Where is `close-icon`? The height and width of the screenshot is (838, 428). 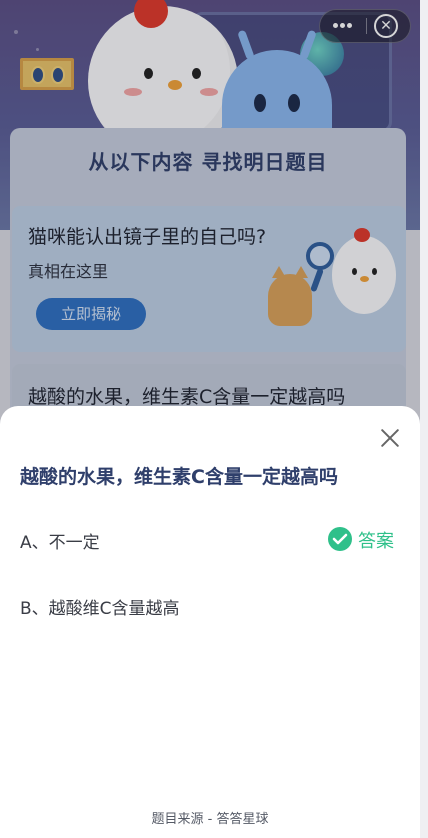
close-icon is located at coordinates (390, 438).